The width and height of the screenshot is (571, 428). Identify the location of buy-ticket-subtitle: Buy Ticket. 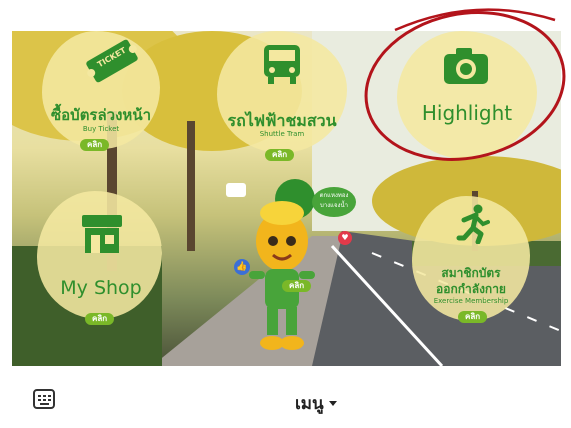
(101, 129).